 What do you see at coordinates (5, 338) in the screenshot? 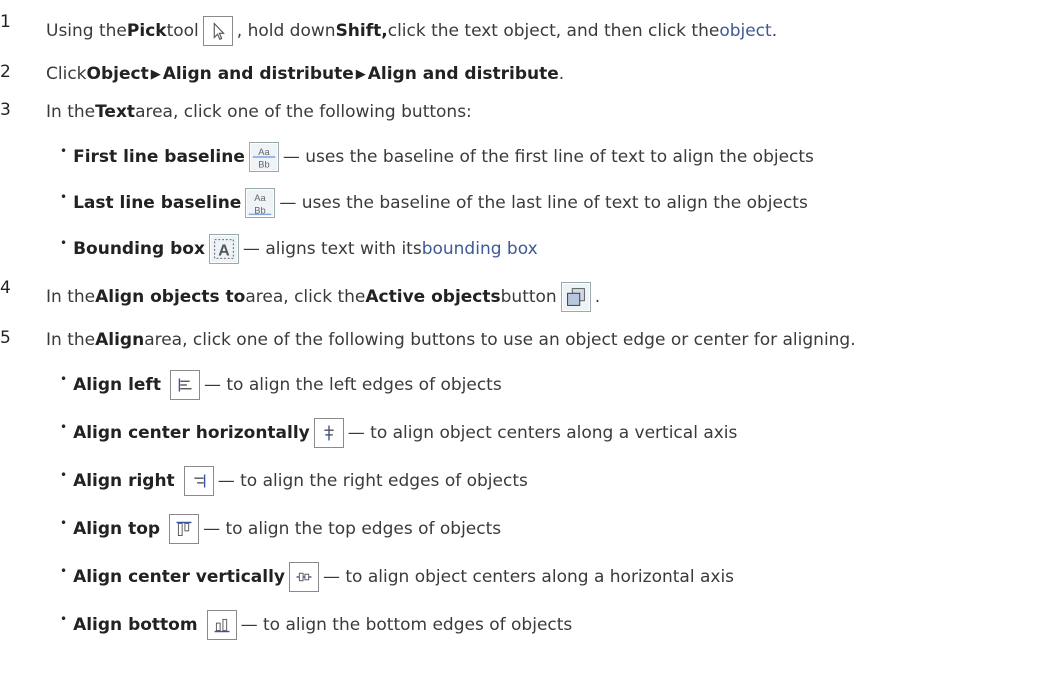
I see `step-number: 5` at bounding box center [5, 338].